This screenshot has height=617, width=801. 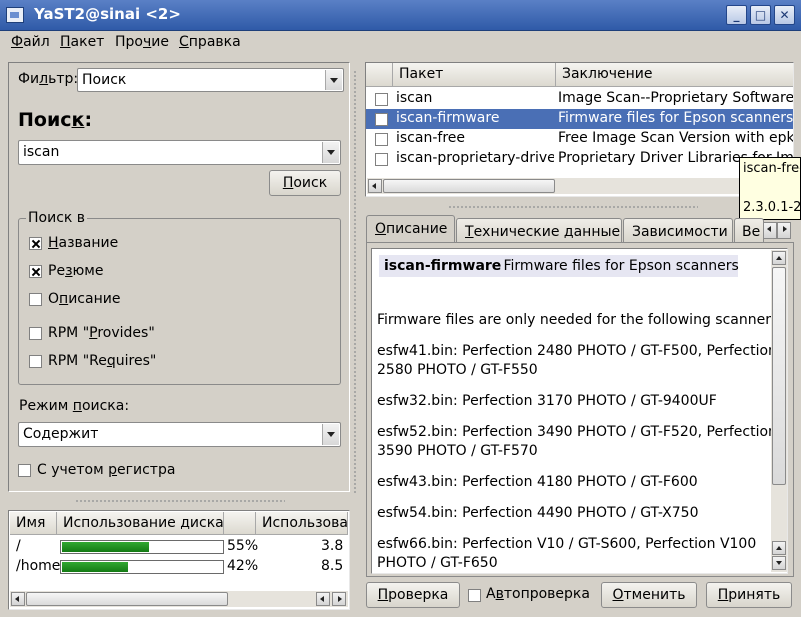 What do you see at coordinates (30, 42) in the screenshot?
I see `menu-file: Файл` at bounding box center [30, 42].